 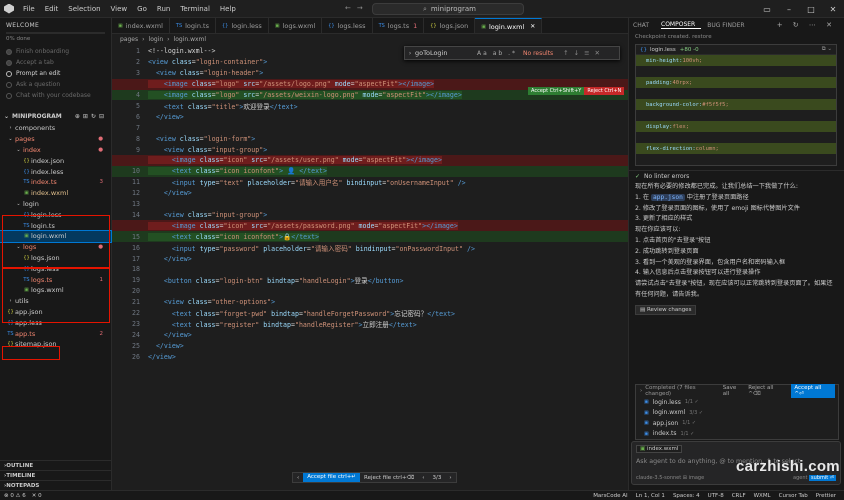 I want to click on explorer-header: ⌄ MINIPROGRAM ⊕⊞↻⊟, so click(x=55, y=116).